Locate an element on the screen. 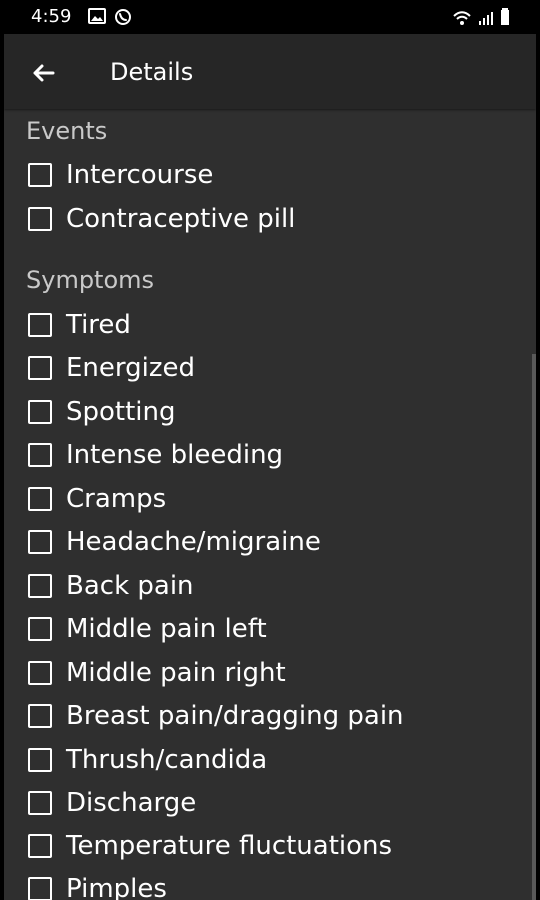 Image resolution: width=540 pixels, height=900 pixels. back-arrow-icon is located at coordinates (44, 73).